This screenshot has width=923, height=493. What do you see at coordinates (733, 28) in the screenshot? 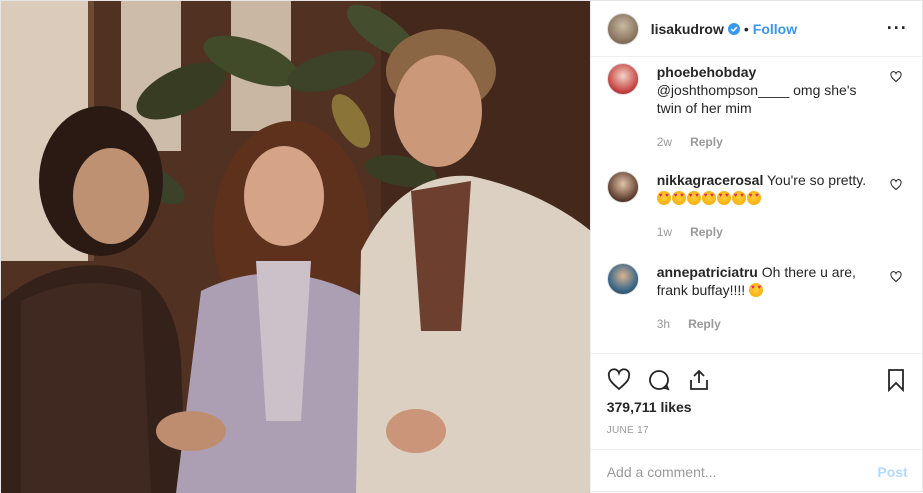
I see `verified-badge-icon` at bounding box center [733, 28].